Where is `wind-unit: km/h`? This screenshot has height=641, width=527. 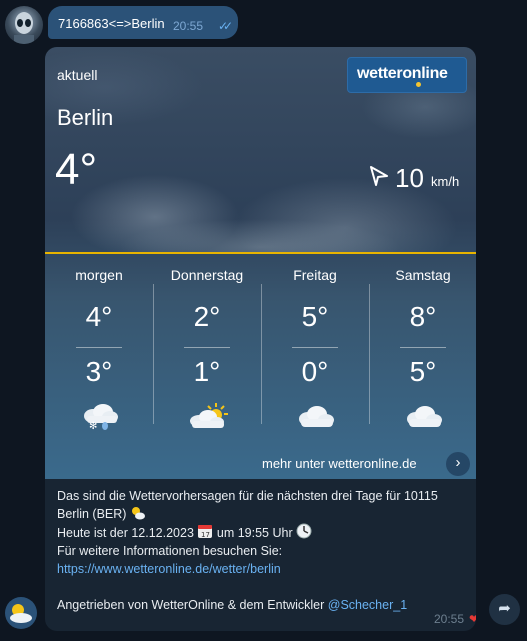 wind-unit: km/h is located at coordinates (445, 181).